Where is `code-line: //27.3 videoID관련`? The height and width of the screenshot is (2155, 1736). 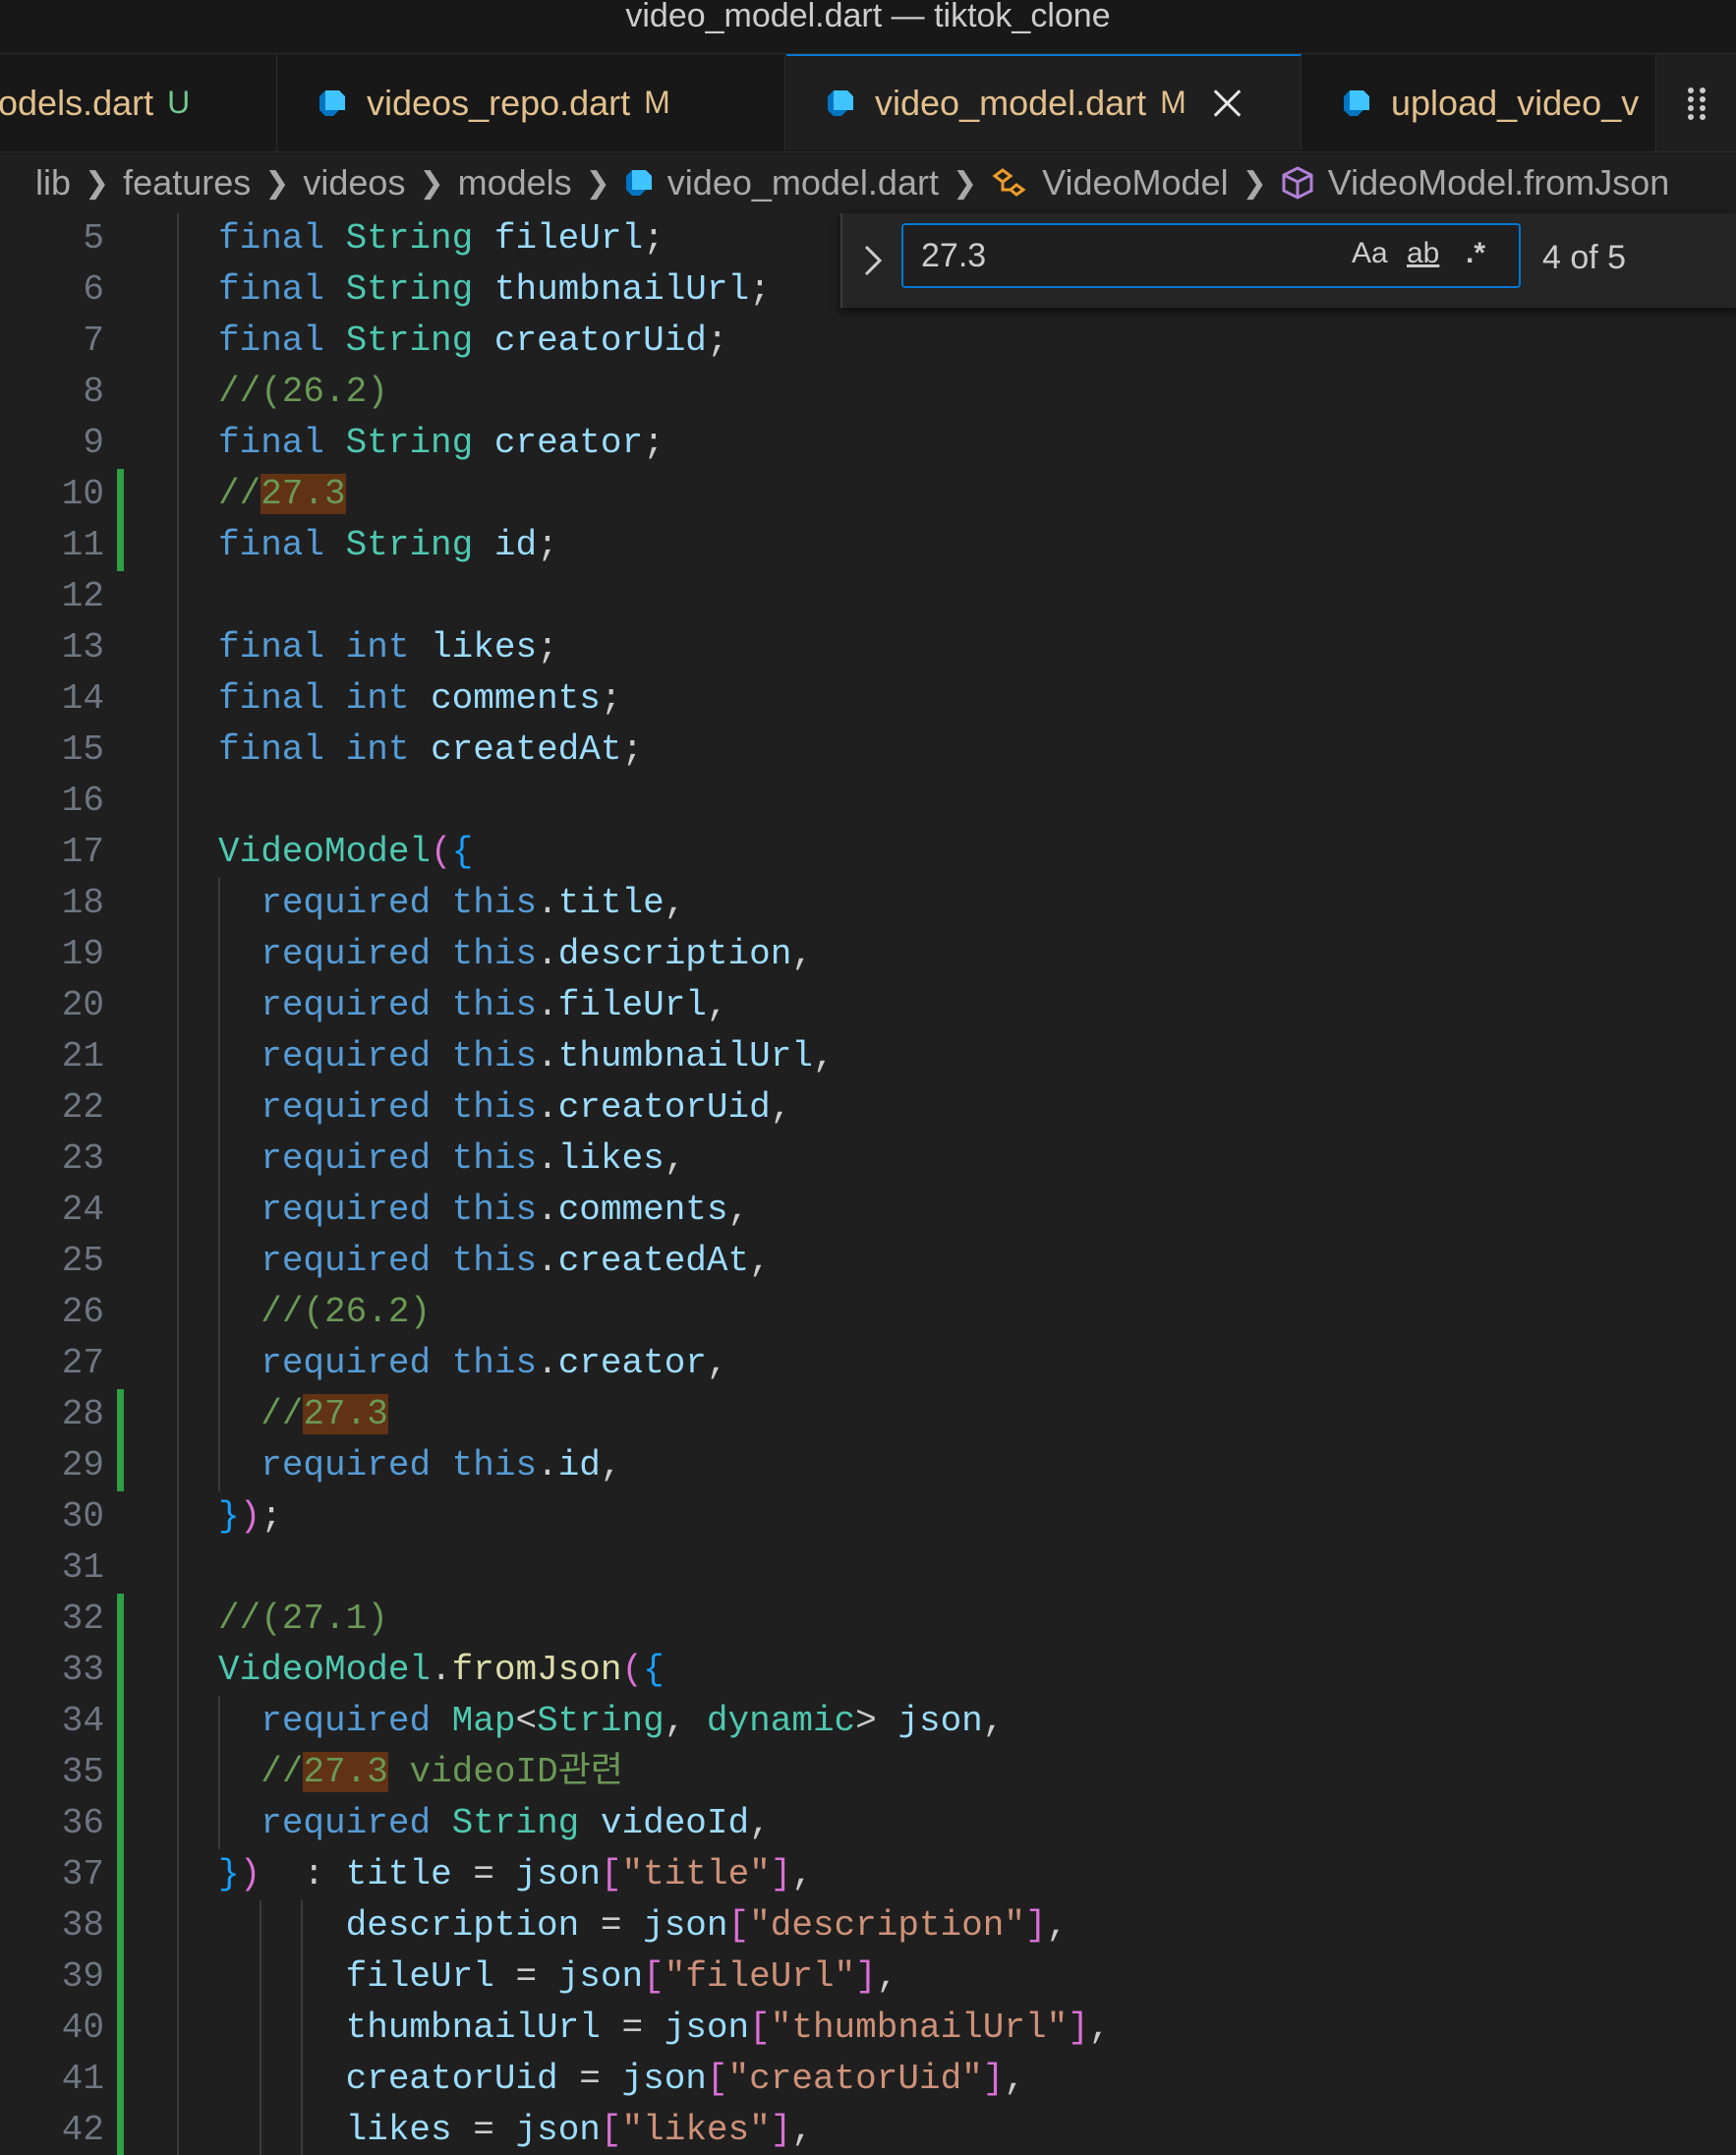 code-line: //27.3 videoID관련 is located at coordinates (420, 1772).